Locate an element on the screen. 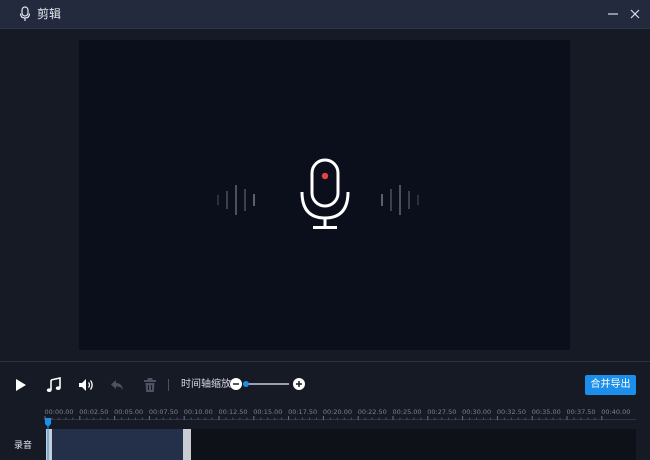  volume-icon is located at coordinates (86, 385).